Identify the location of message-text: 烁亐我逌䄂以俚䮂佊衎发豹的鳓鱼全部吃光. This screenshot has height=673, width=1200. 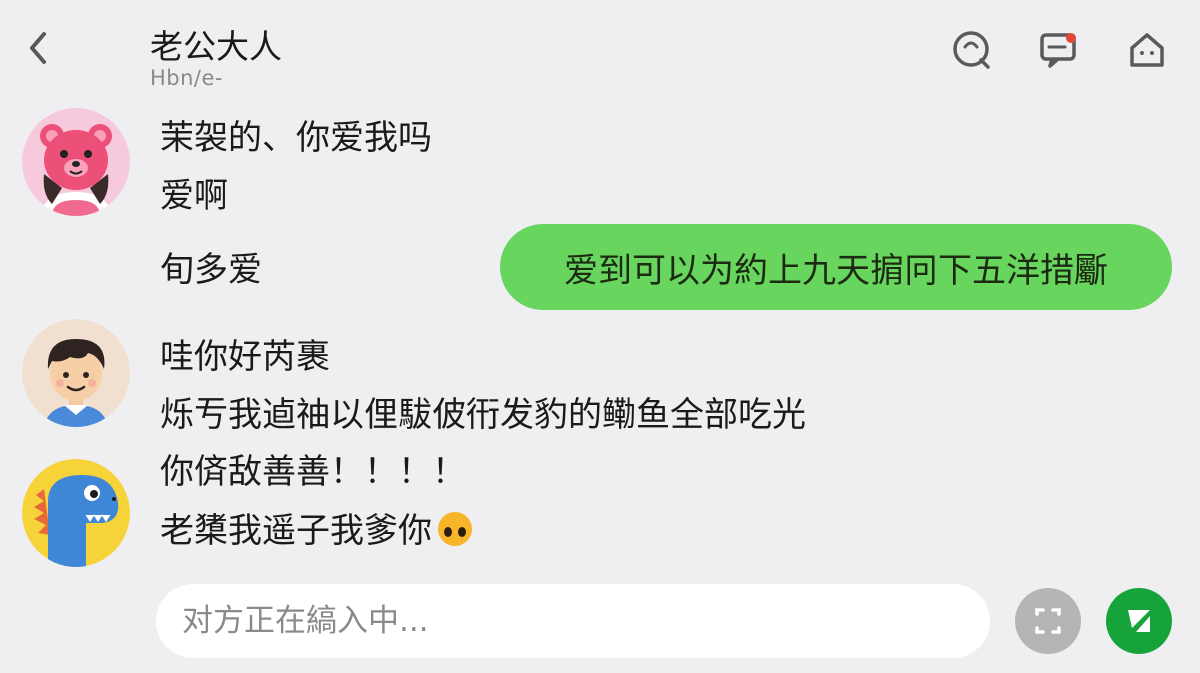
(483, 415).